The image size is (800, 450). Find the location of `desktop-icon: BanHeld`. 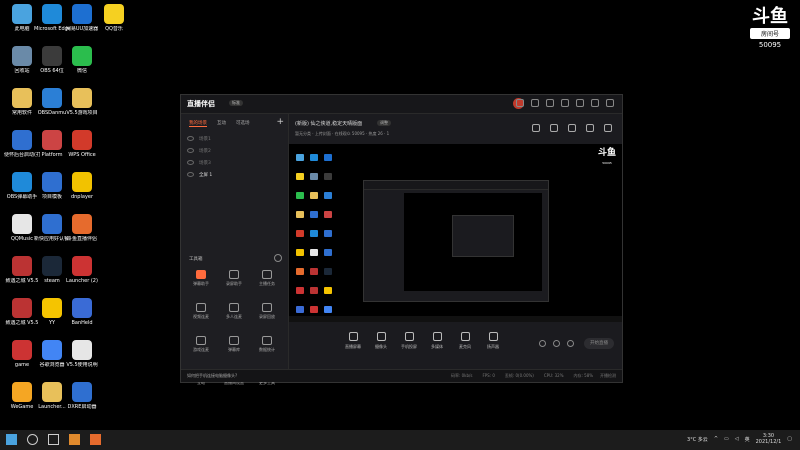

desktop-icon: BanHeld is located at coordinates (82, 312).